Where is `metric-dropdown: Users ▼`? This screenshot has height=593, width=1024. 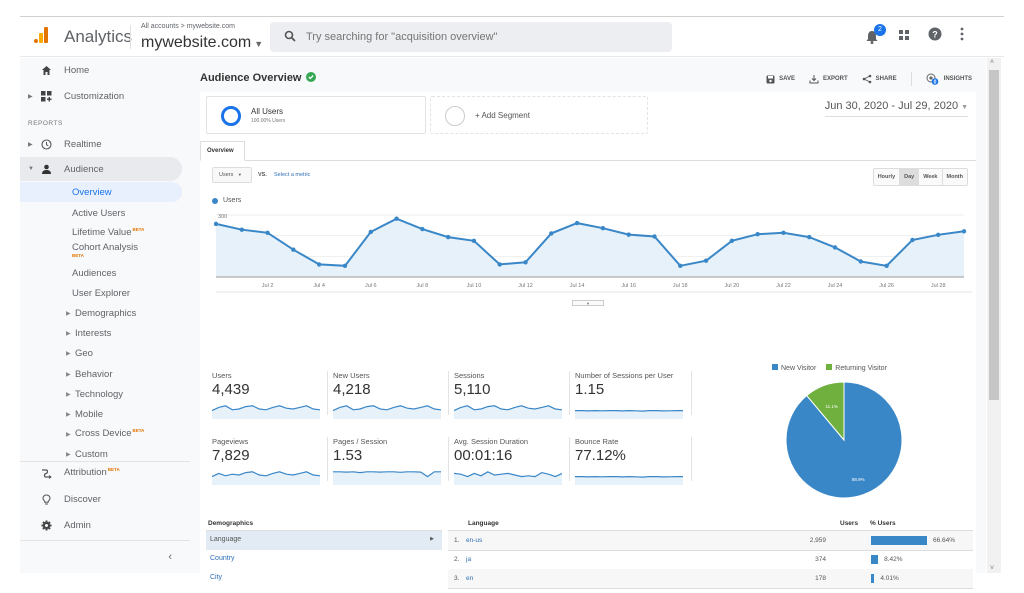
metric-dropdown: Users ▼ is located at coordinates (232, 175).